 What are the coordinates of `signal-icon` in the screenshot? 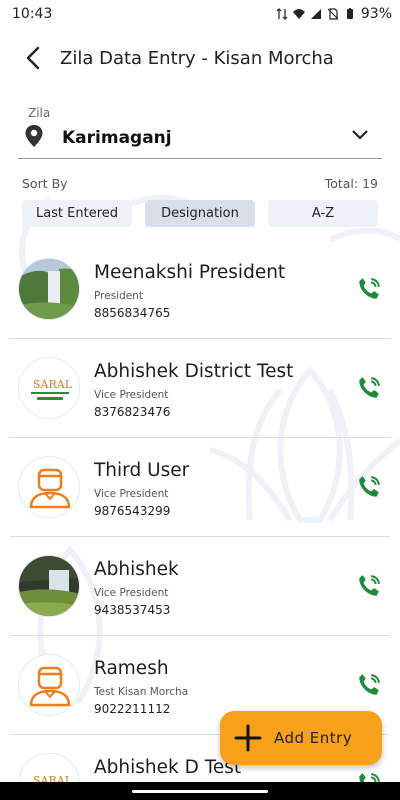 It's located at (315, 14).